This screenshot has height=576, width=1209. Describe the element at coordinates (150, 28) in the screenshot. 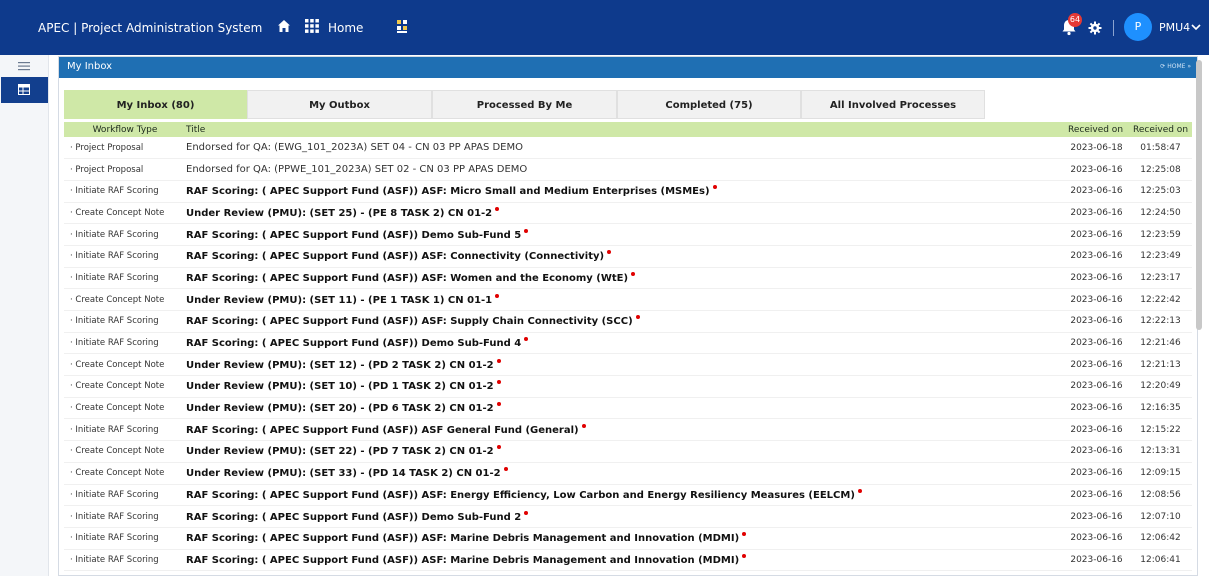

I see `app-title: APEC | Project Administration System` at that location.